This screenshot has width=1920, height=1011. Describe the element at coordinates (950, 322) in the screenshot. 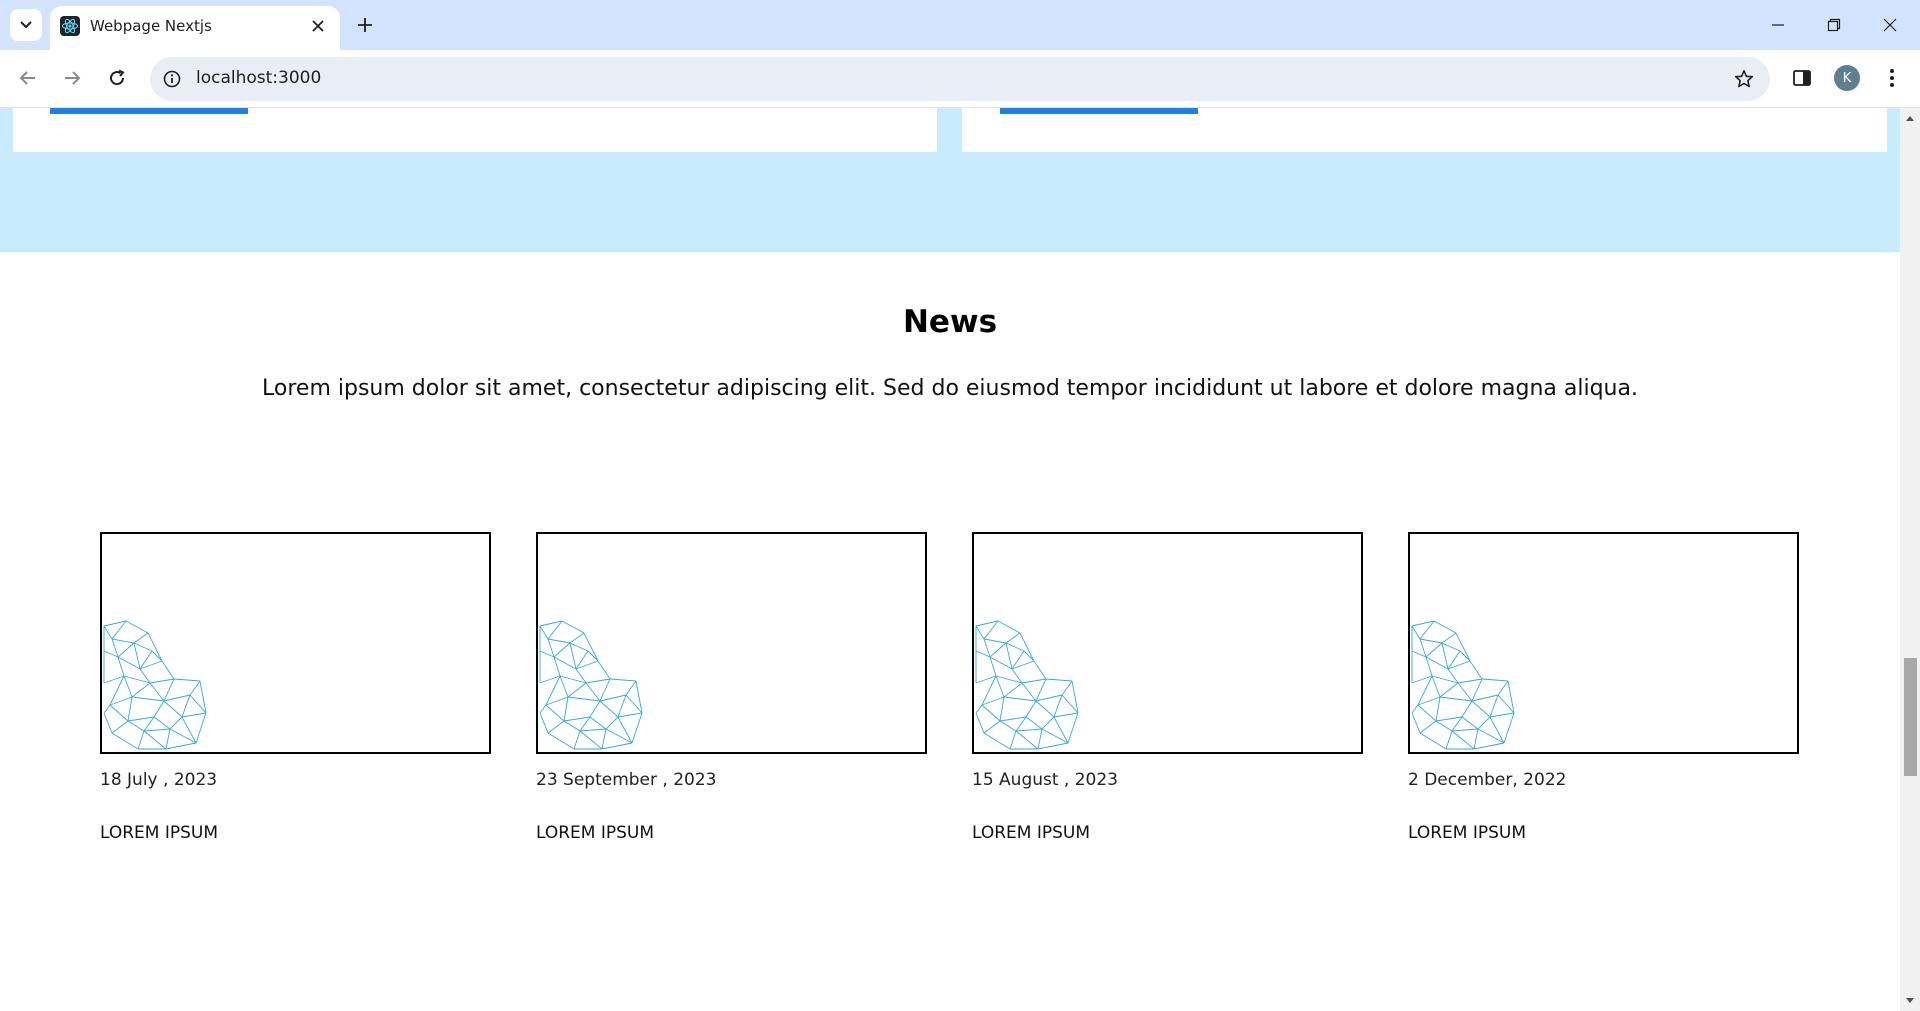

I see `news-section-title: News` at that location.